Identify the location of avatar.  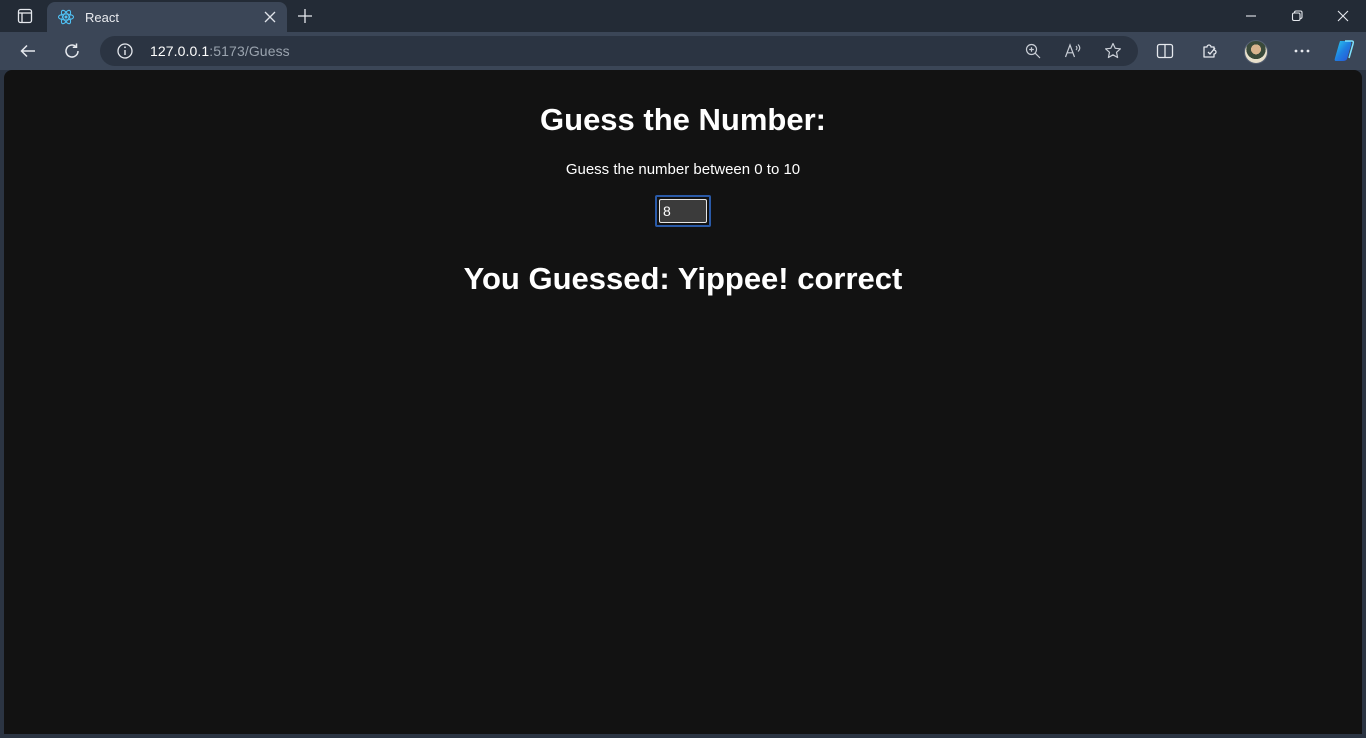
(1256, 52).